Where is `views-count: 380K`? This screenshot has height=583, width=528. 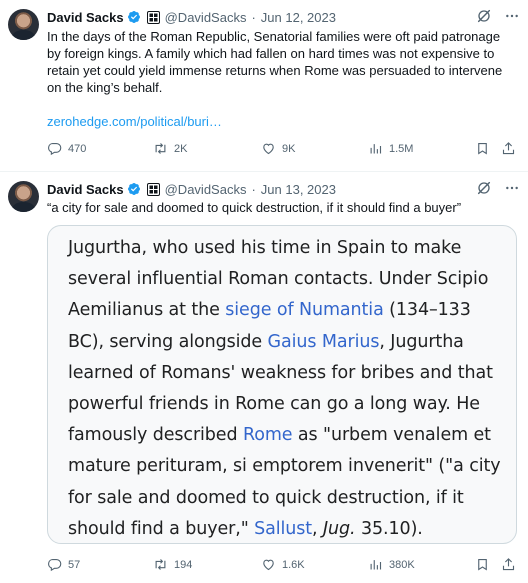 views-count: 380K is located at coordinates (402, 564).